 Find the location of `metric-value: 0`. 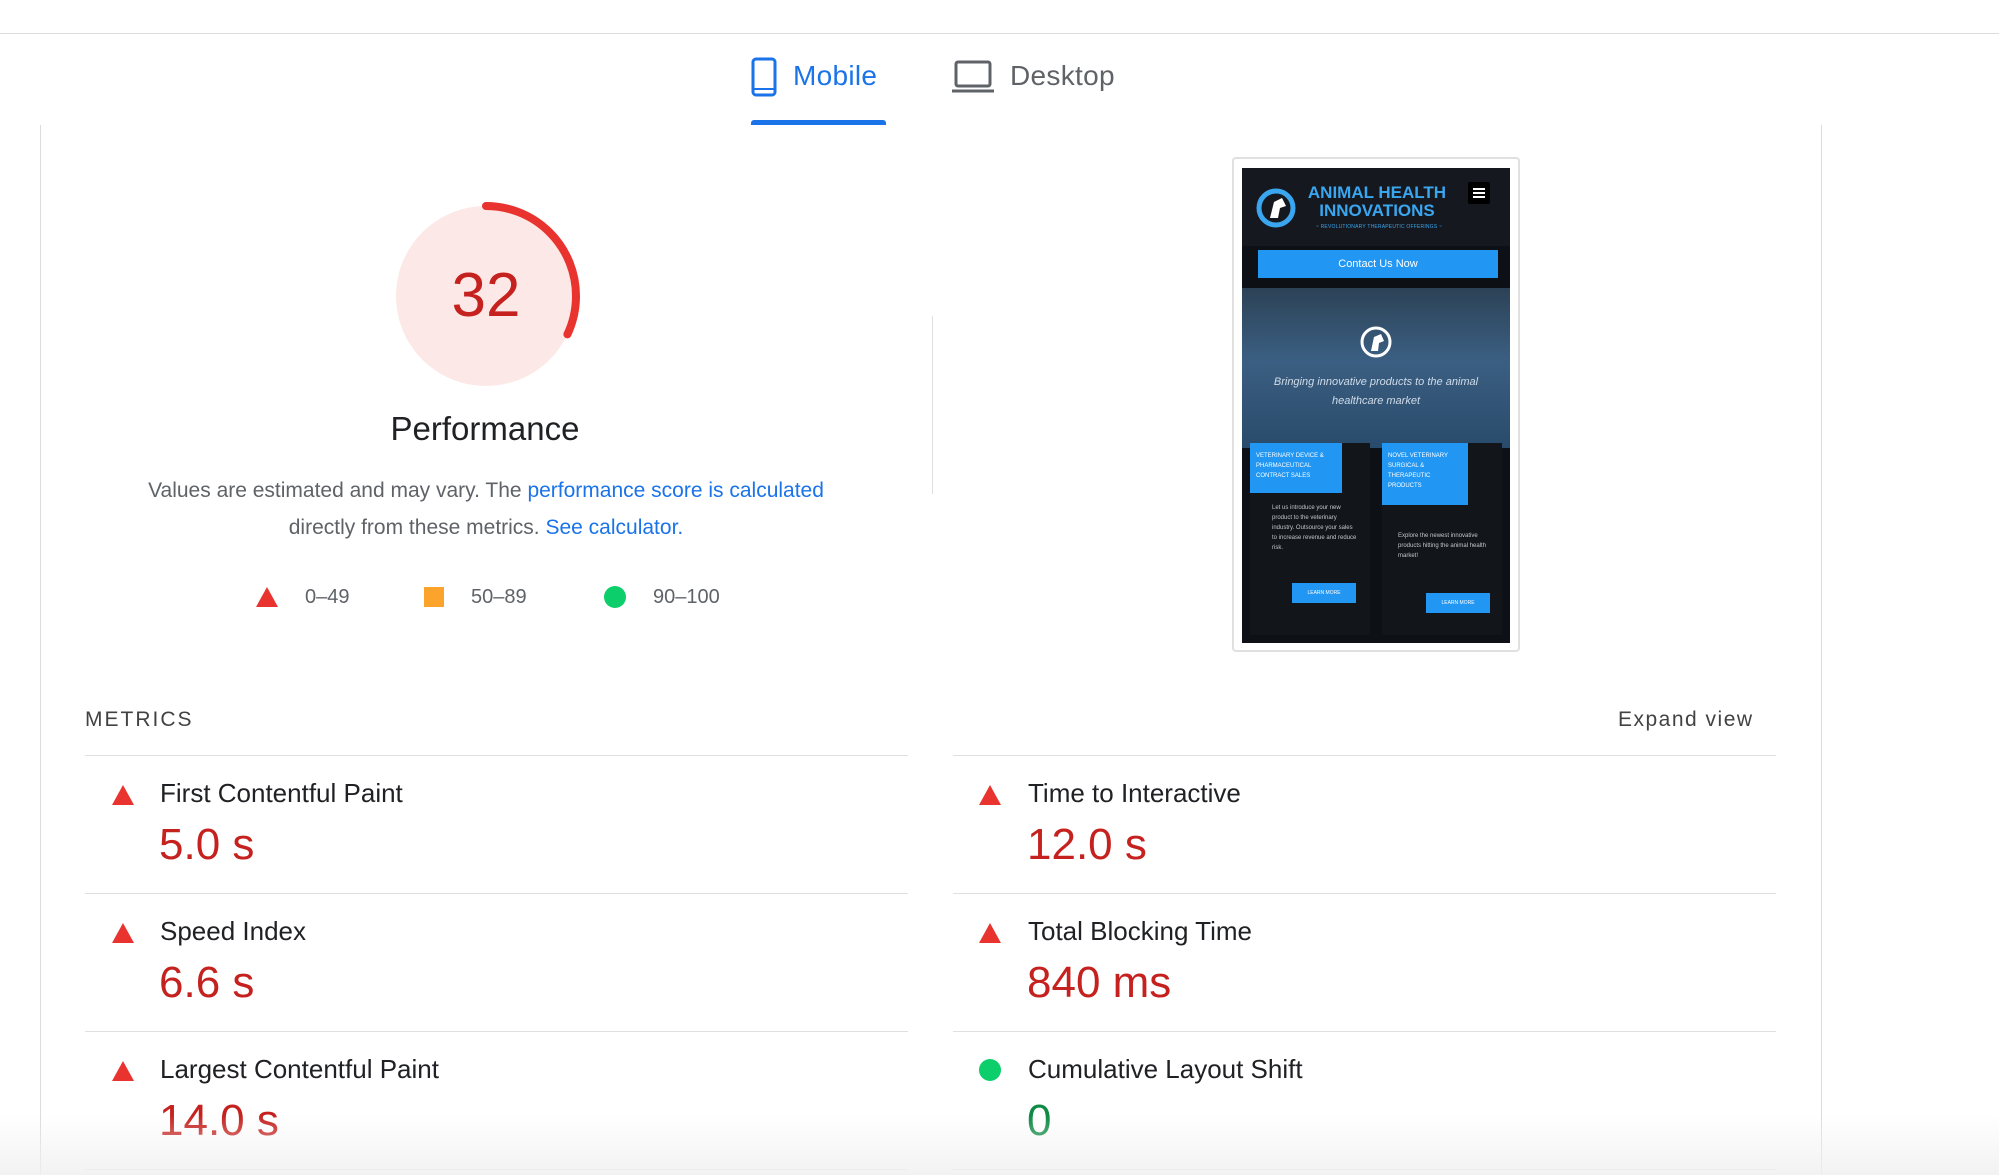

metric-value: 0 is located at coordinates (1039, 1120).